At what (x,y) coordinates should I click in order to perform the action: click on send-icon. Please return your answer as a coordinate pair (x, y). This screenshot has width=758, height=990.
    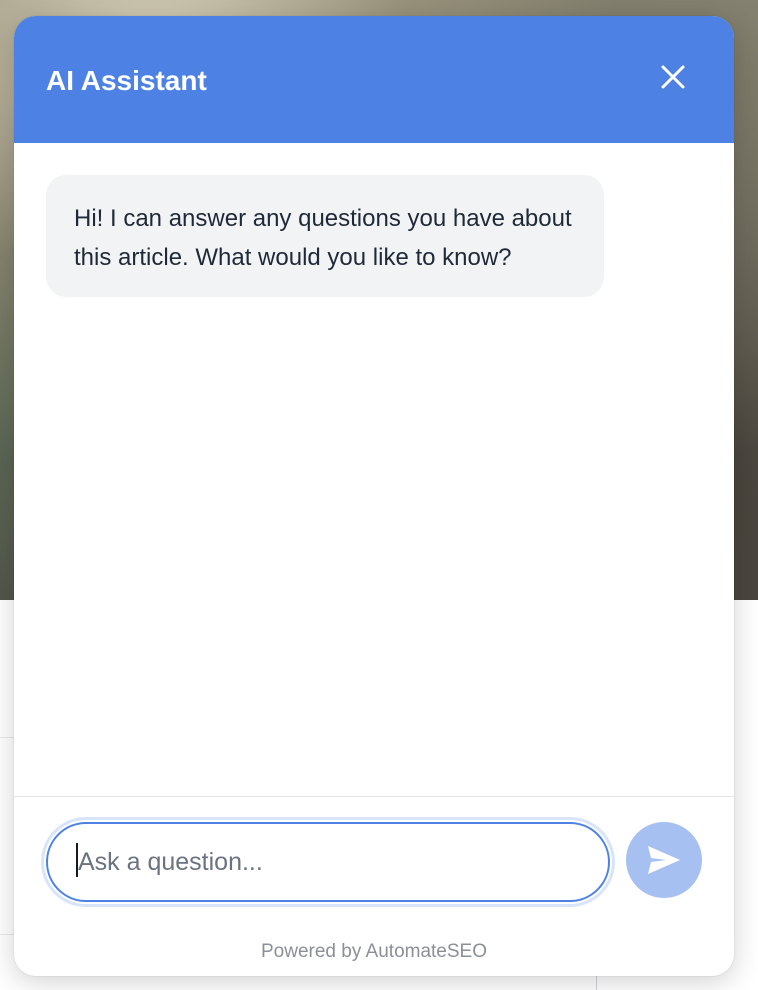
    Looking at the image, I should click on (664, 860).